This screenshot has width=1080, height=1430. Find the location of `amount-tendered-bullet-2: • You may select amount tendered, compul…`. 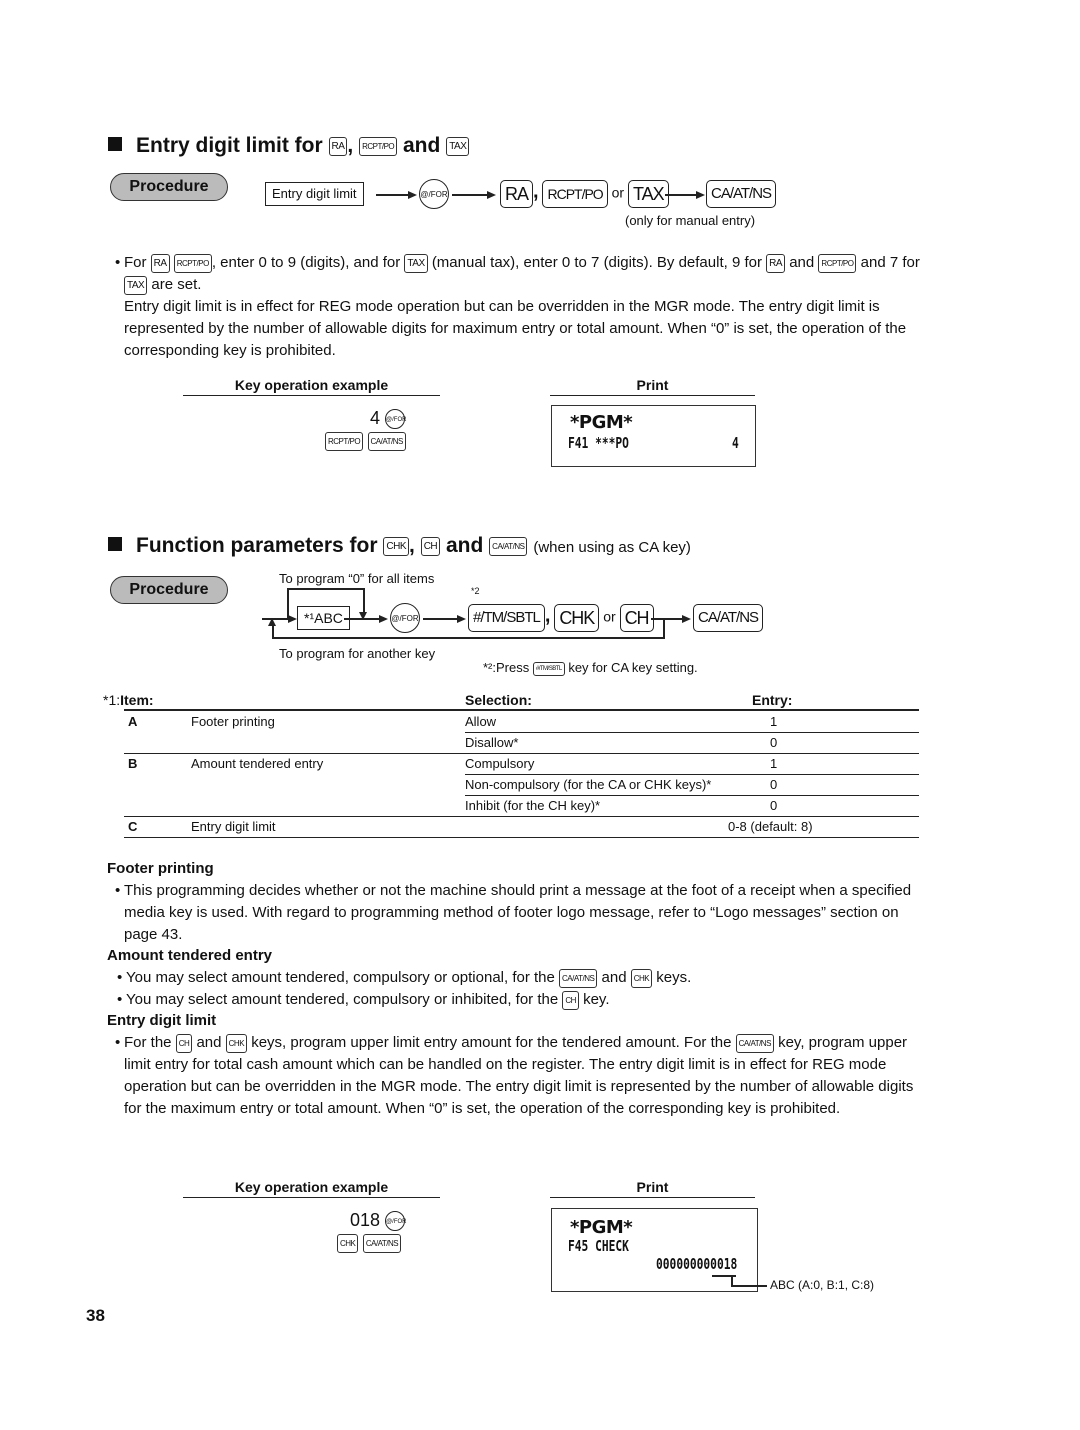

amount-tendered-bullet-2: • You may select amount tendered, compul… is located at coordinates (521, 1000).